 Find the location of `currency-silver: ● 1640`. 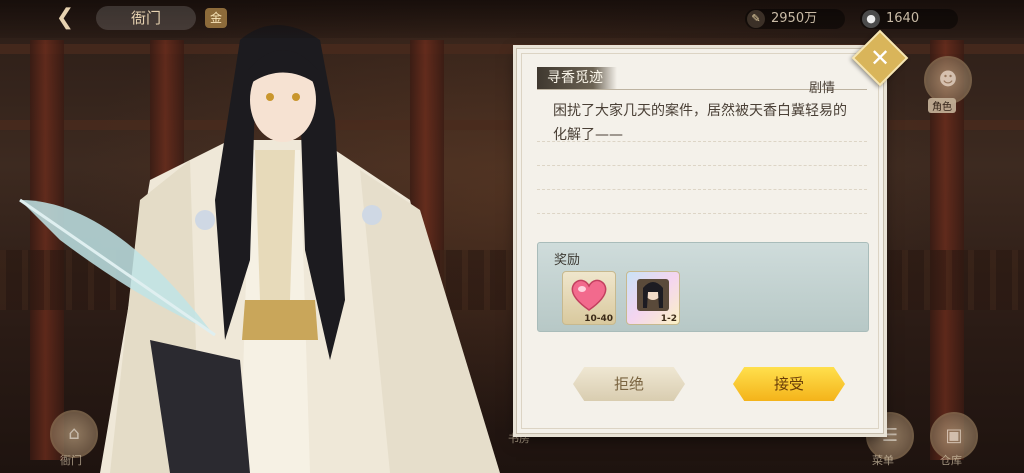

currency-silver: ● 1640 is located at coordinates (909, 19).